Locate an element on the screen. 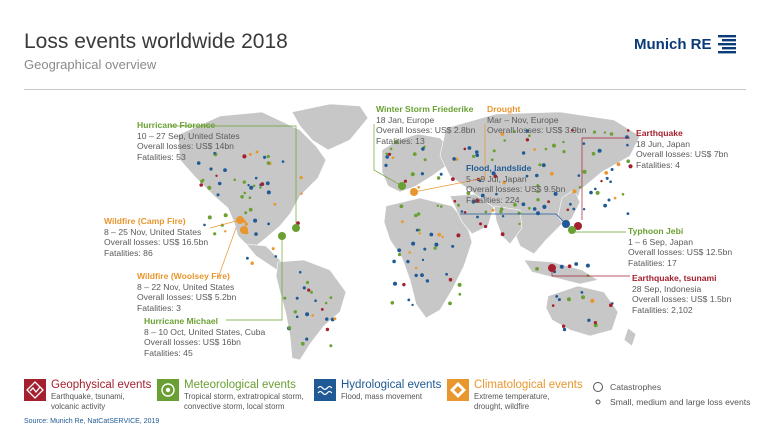 The width and height of the screenshot is (768, 431). callout-line: 28 Sep, Indonesia is located at coordinates (667, 288).